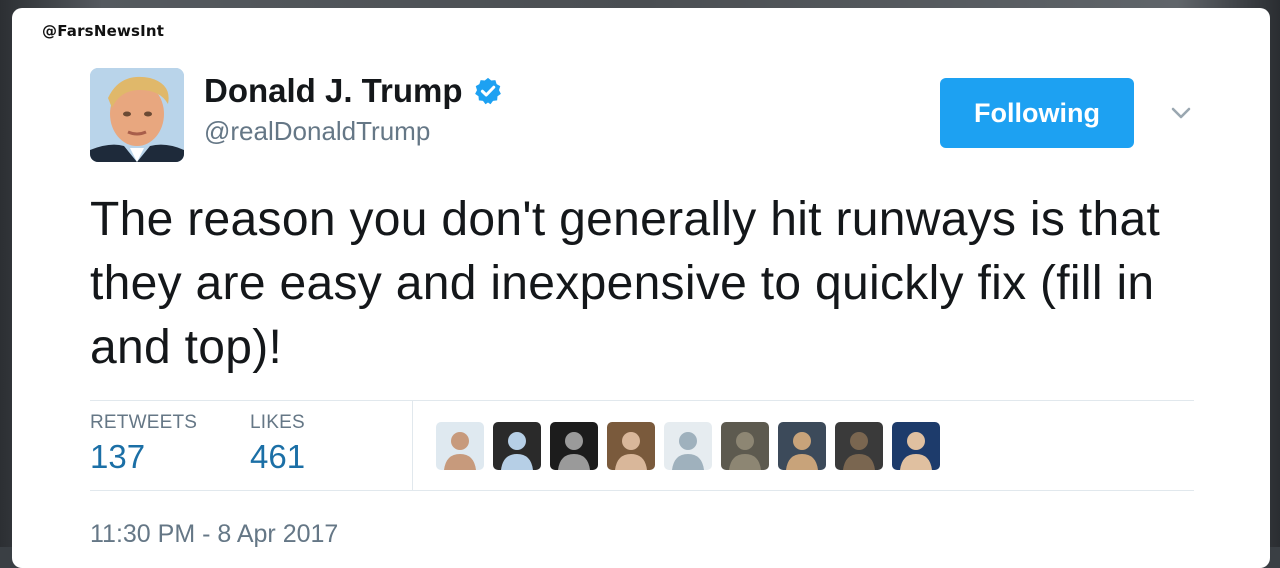  Describe the element at coordinates (277, 423) in the screenshot. I see `likes-label: LIKES` at that location.